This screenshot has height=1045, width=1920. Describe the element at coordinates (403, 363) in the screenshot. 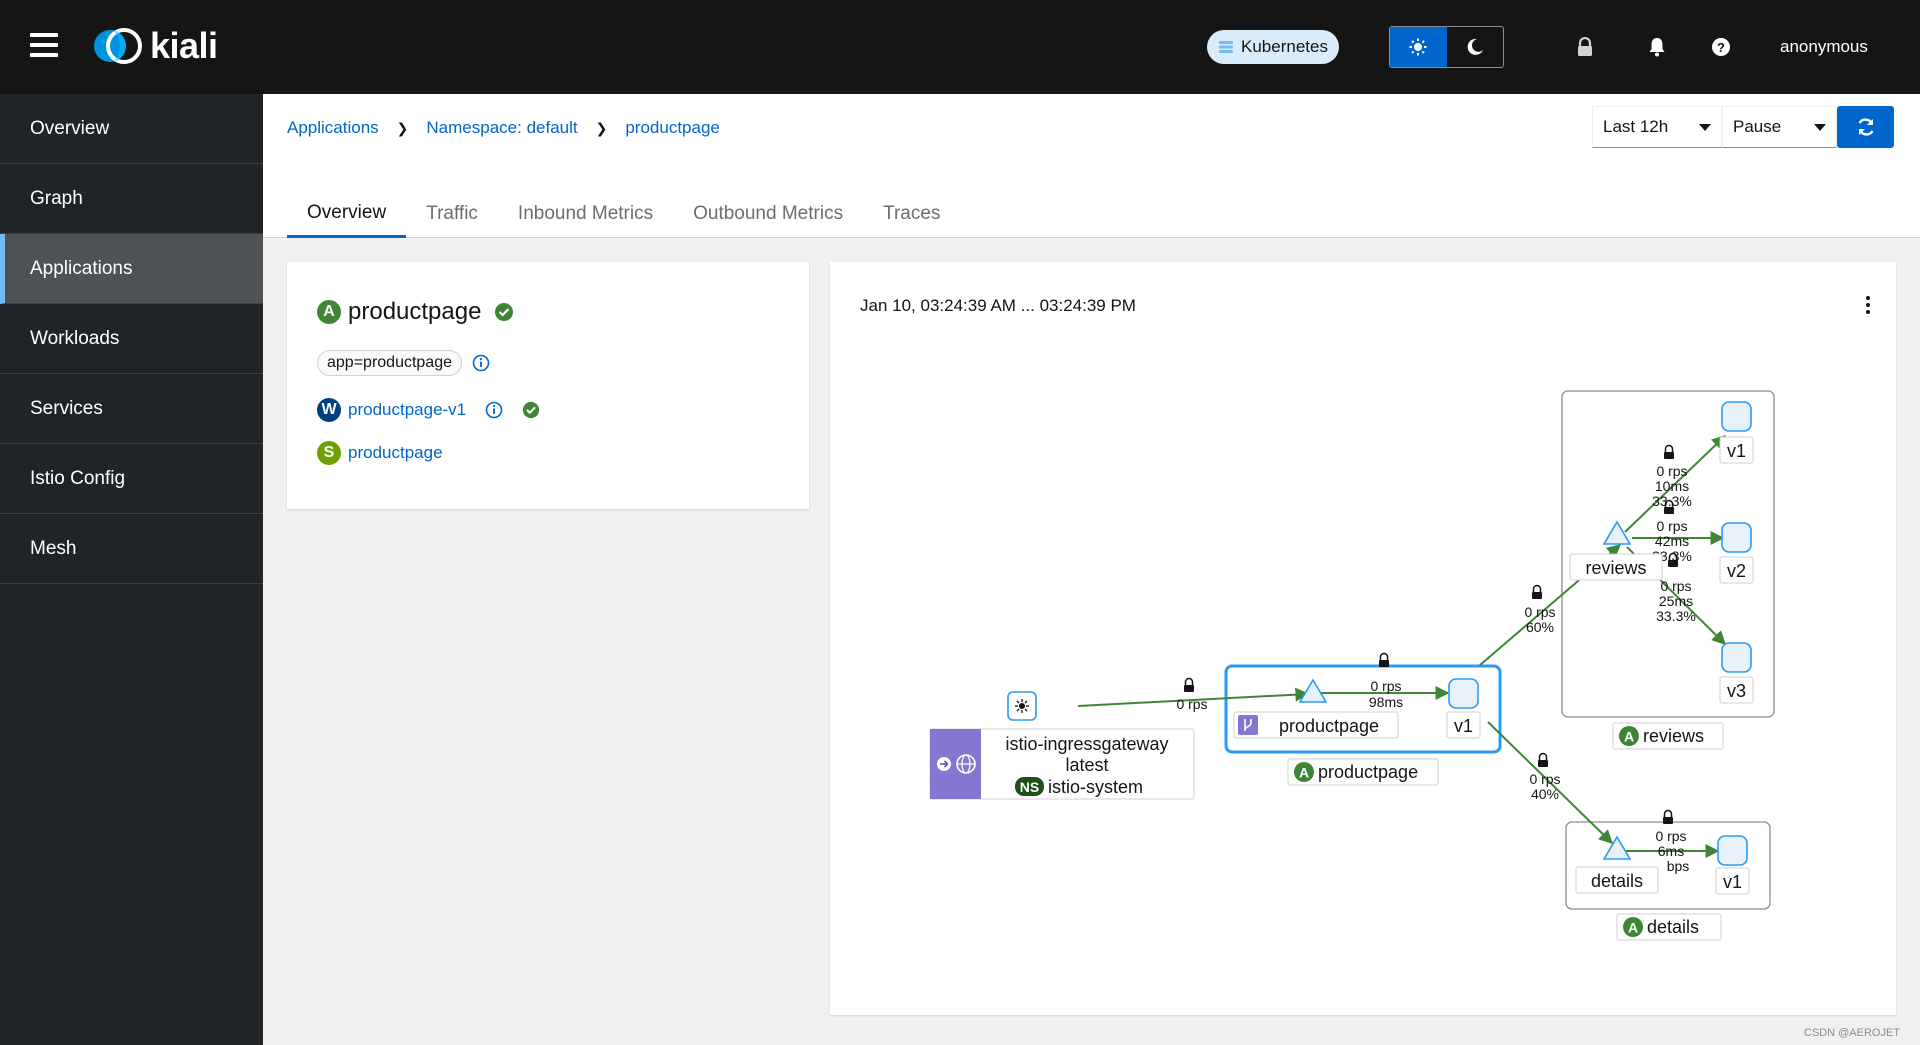

I see `app-labels: app=productpage` at that location.